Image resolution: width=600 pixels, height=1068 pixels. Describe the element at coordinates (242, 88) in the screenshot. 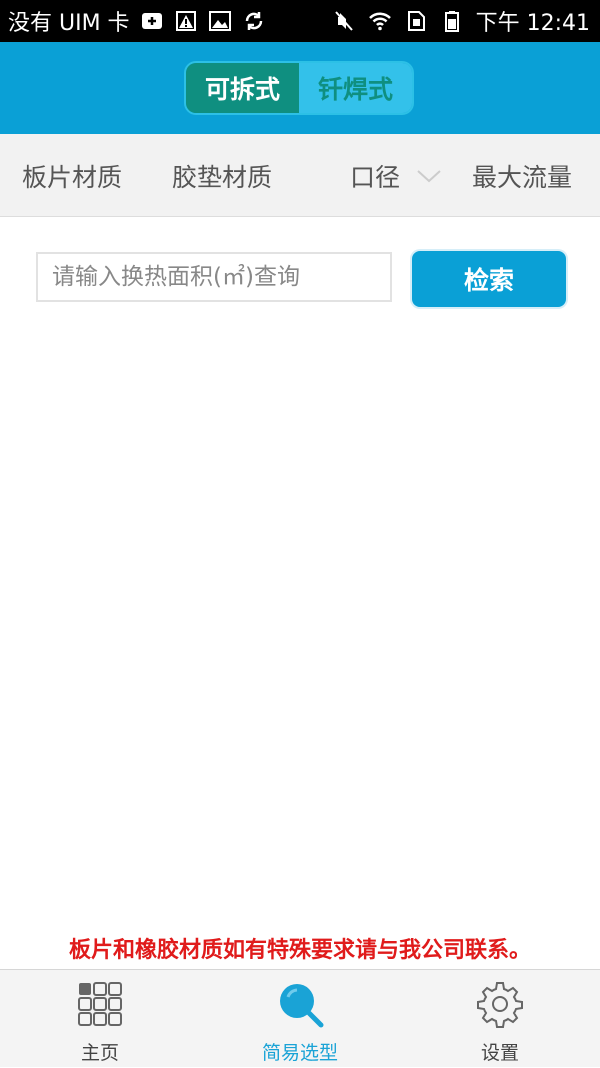

I see `segment-detachable: 可拆式` at that location.